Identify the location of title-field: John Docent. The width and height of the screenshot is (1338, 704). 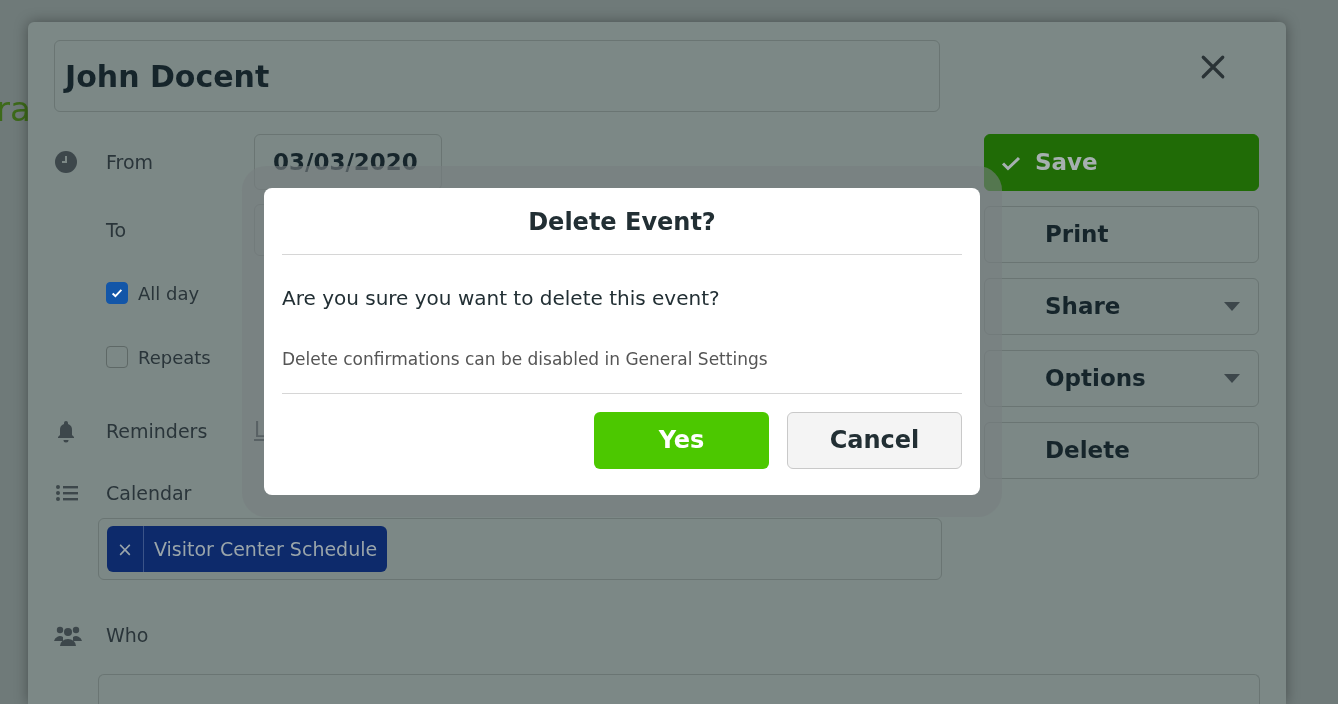
(497, 76).